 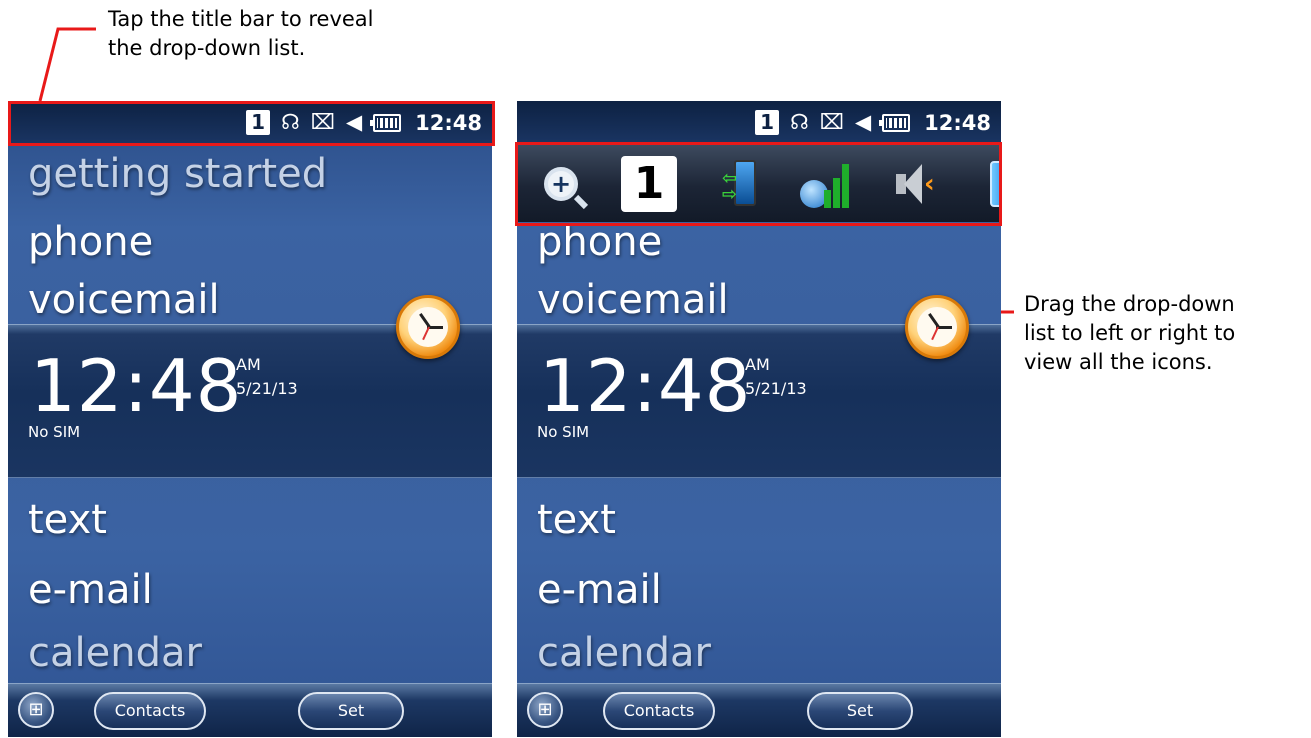 What do you see at coordinates (915, 184) in the screenshot?
I see `volume-icon: ‹` at bounding box center [915, 184].